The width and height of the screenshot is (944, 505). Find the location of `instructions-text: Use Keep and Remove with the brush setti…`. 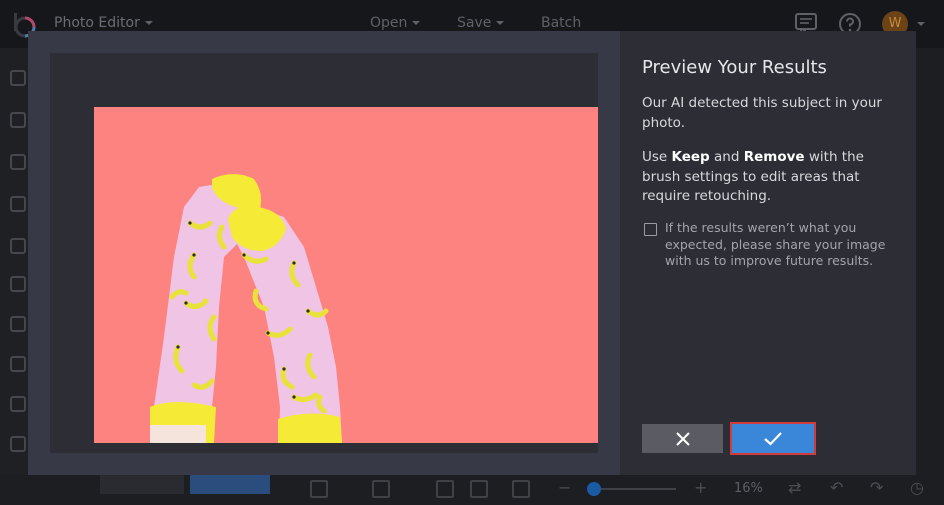

instructions-text: Use Keep and Remove with the brush setti… is located at coordinates (773, 177).